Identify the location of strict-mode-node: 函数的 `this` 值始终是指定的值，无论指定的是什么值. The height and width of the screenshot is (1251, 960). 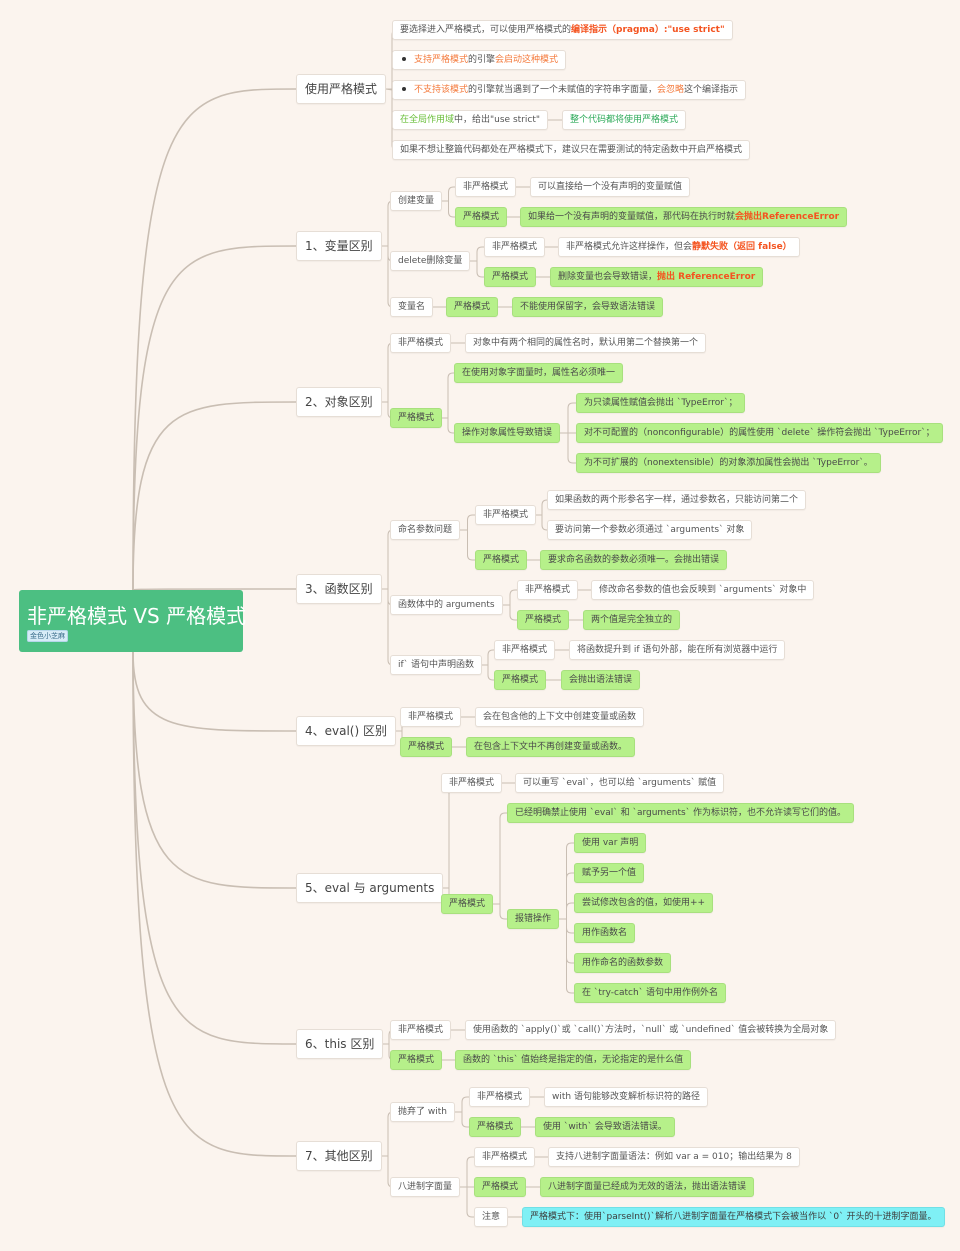
(573, 1060).